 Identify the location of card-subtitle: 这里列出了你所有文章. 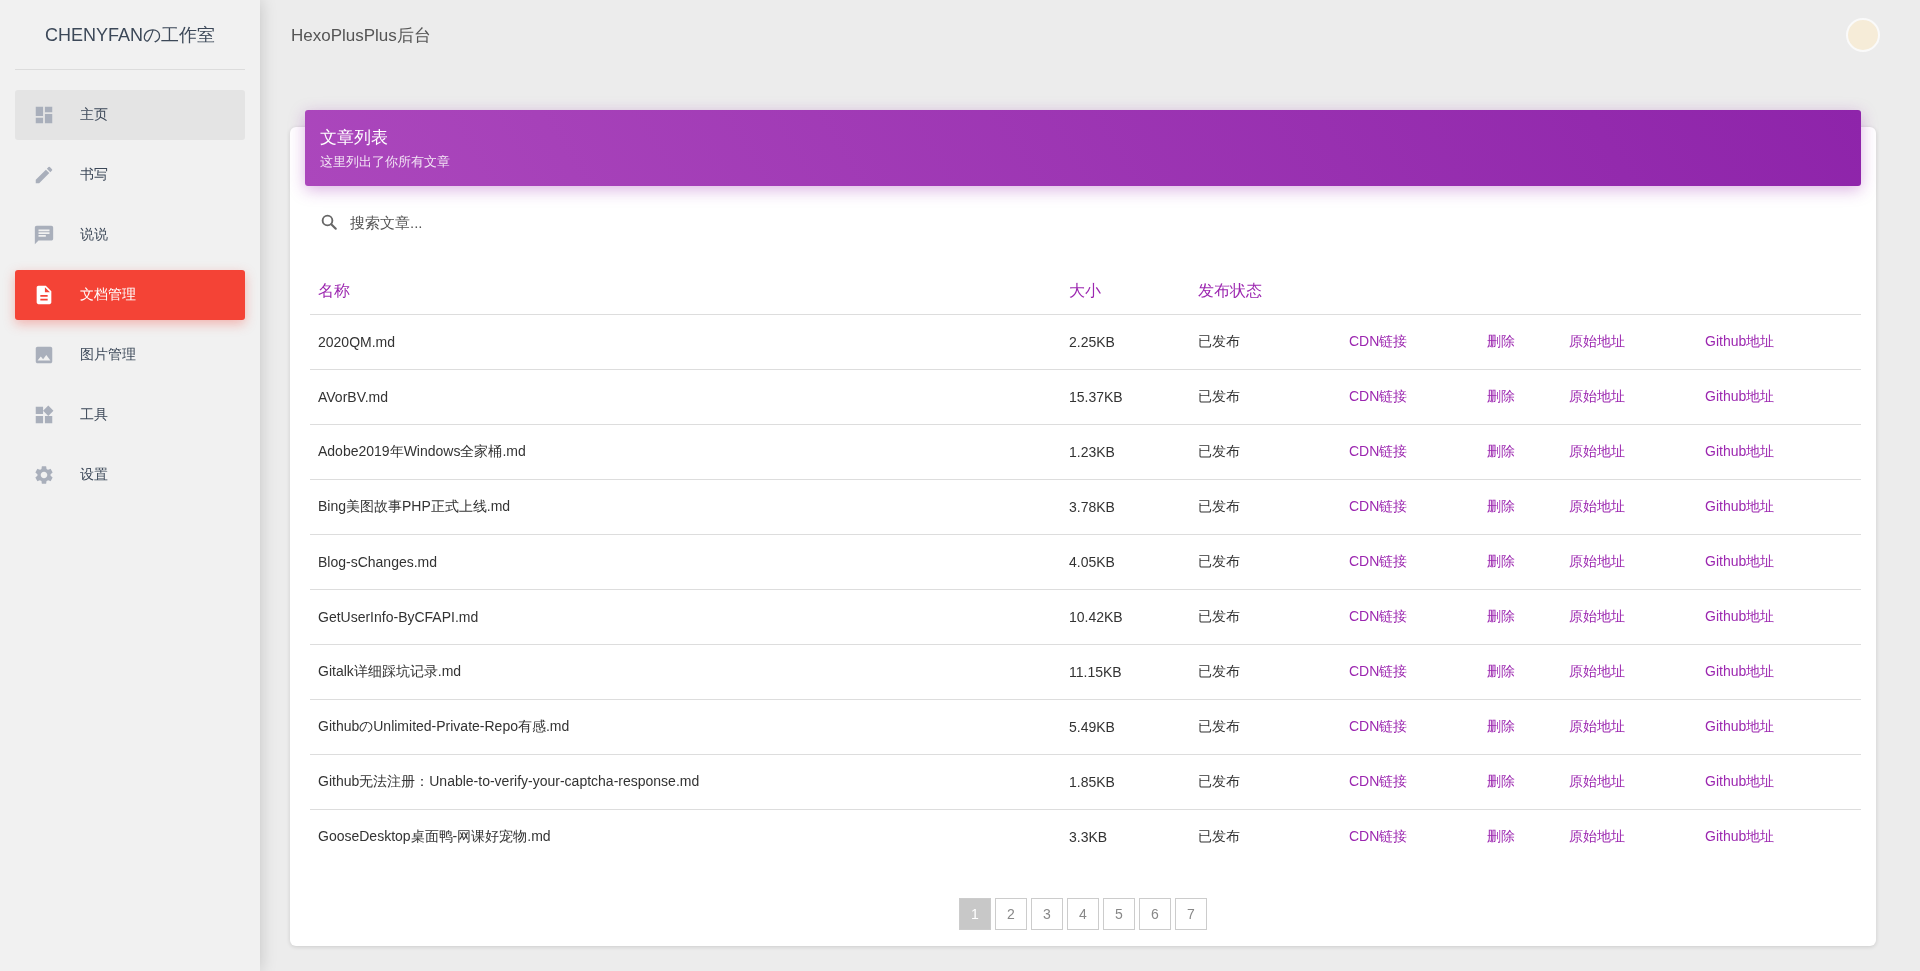
(385, 161).